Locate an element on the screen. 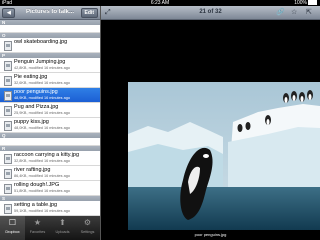  box-icon: ☐ is located at coordinates (12, 222).